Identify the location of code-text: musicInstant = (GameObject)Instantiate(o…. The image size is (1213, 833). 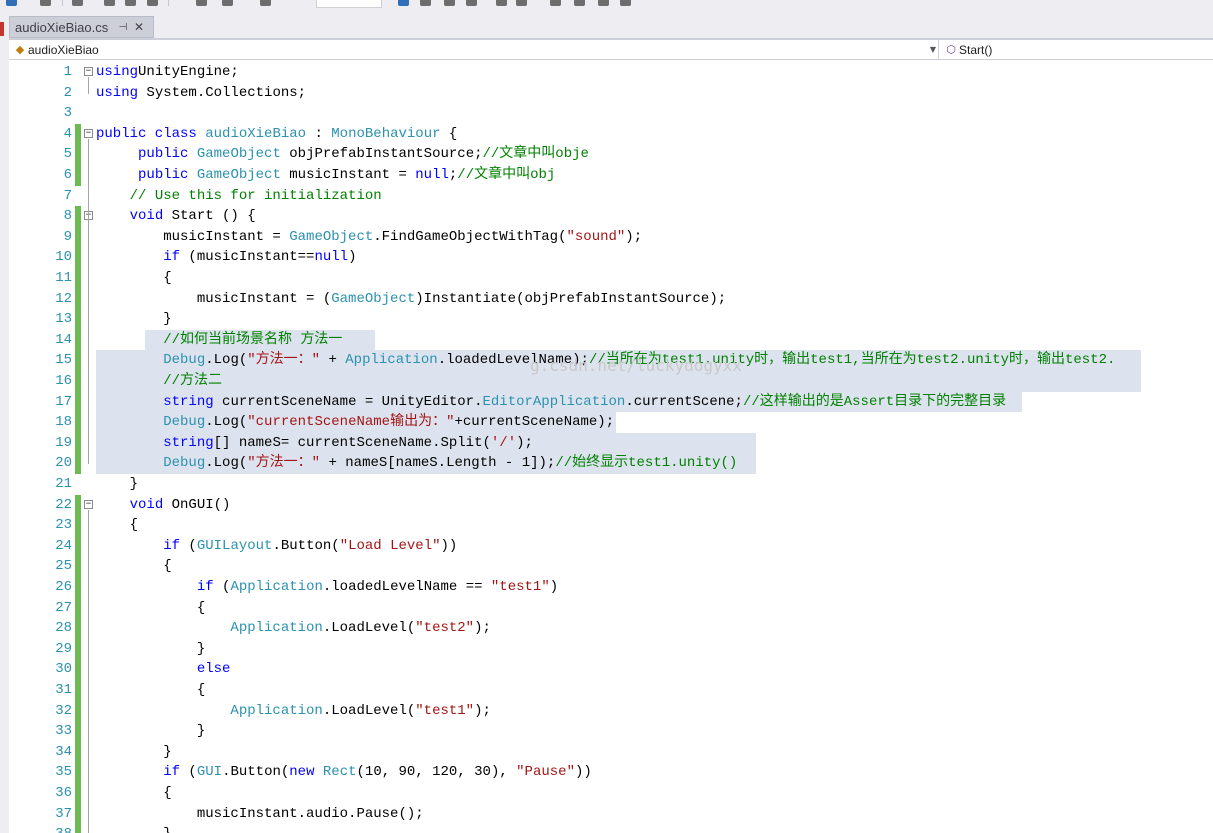
(411, 299).